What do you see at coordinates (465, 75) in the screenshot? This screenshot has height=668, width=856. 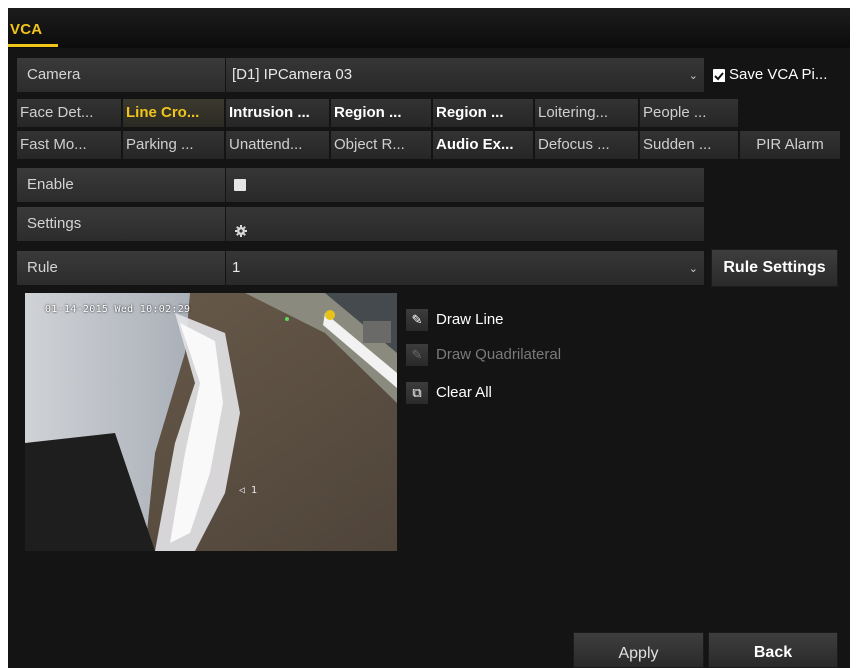 I see `camera-select: [D1] IPCamera 03 ⌄` at bounding box center [465, 75].